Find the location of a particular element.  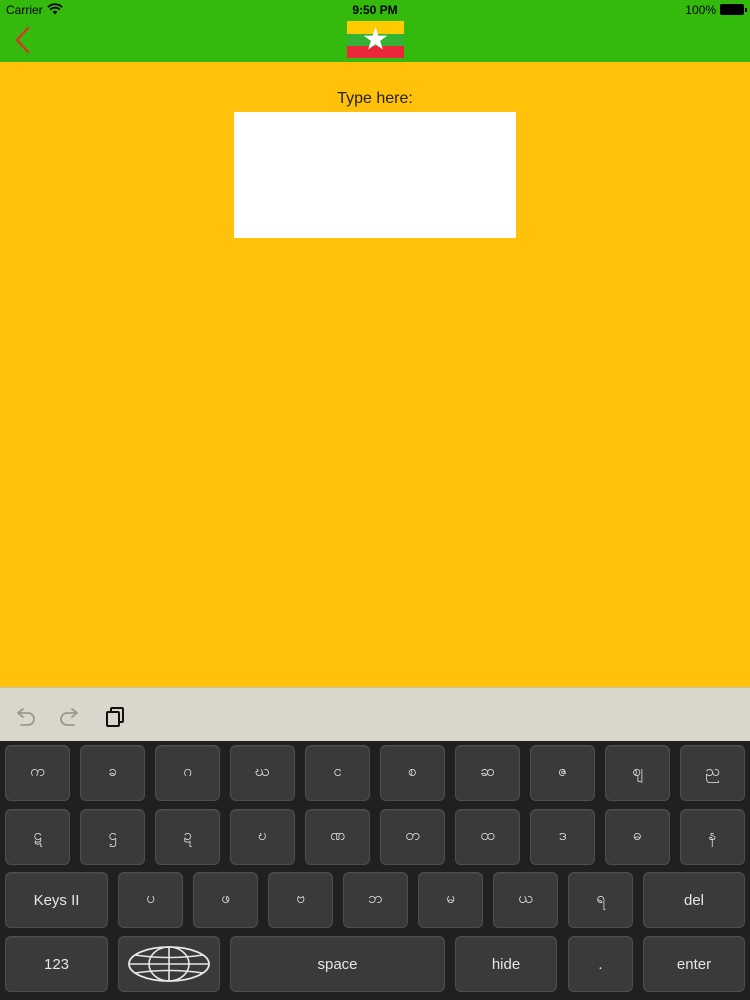

key-r3-6: ယ is located at coordinates (525, 900).